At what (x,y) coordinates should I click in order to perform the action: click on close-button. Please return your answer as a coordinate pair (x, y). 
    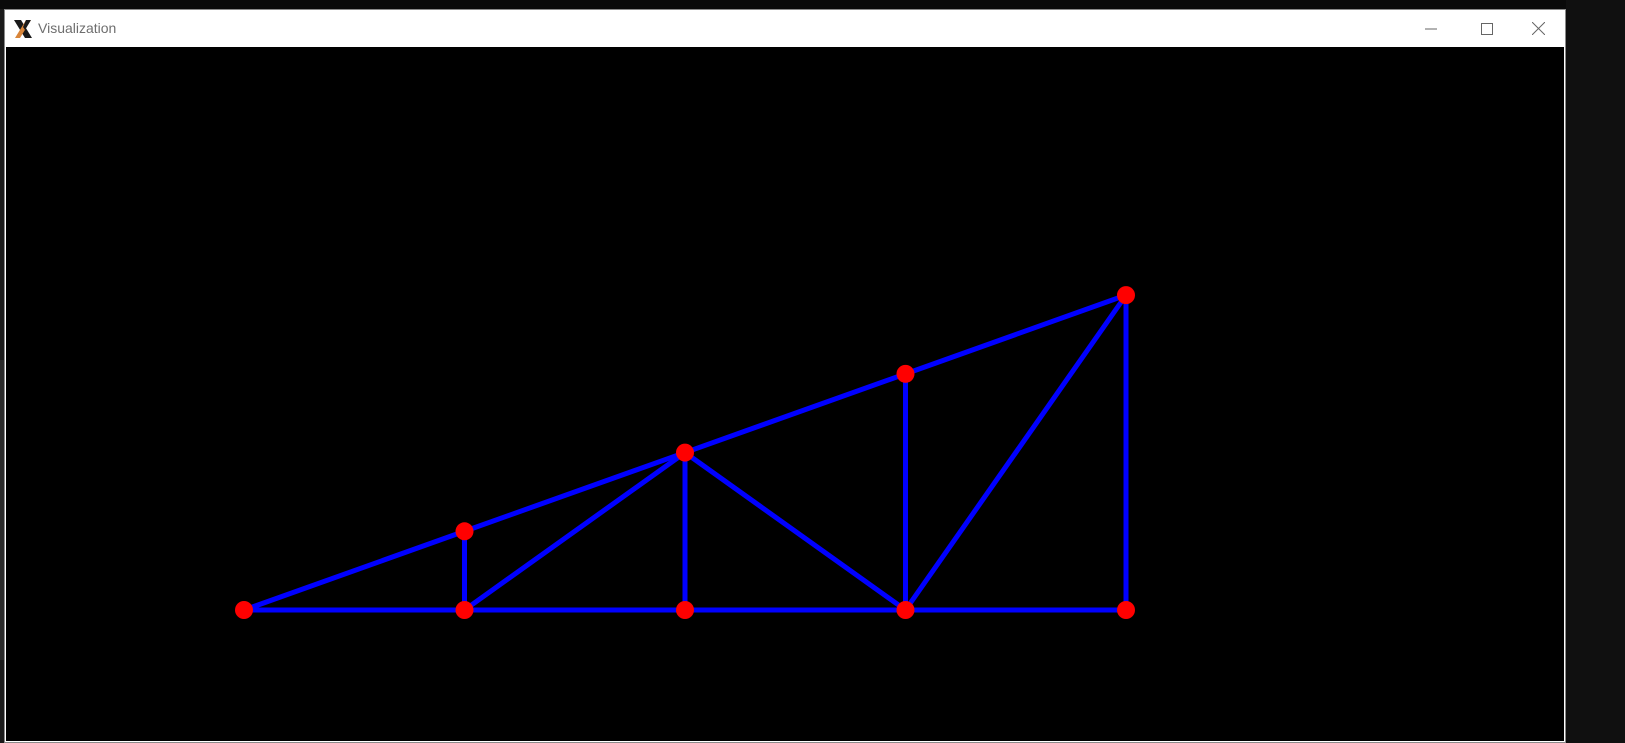
    Looking at the image, I should click on (1538, 28).